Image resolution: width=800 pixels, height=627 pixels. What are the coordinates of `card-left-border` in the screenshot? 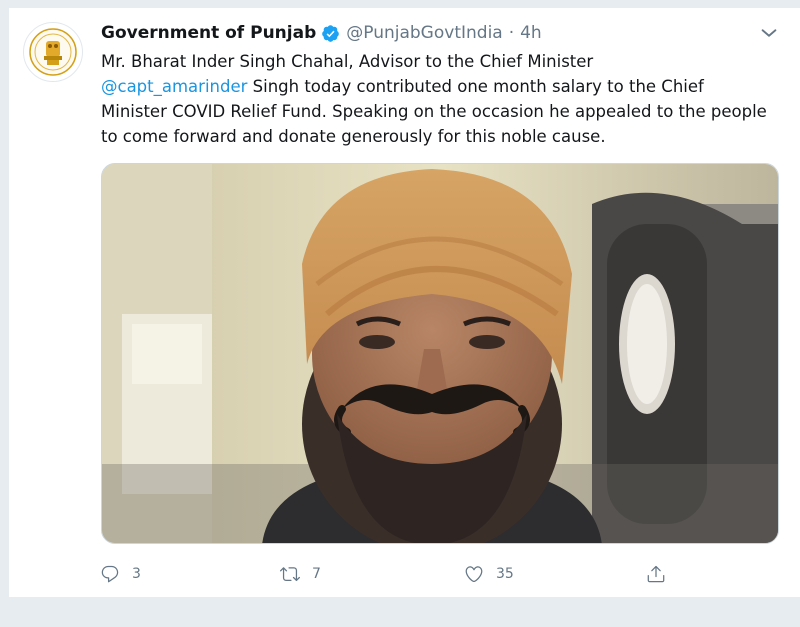 It's located at (4, 298).